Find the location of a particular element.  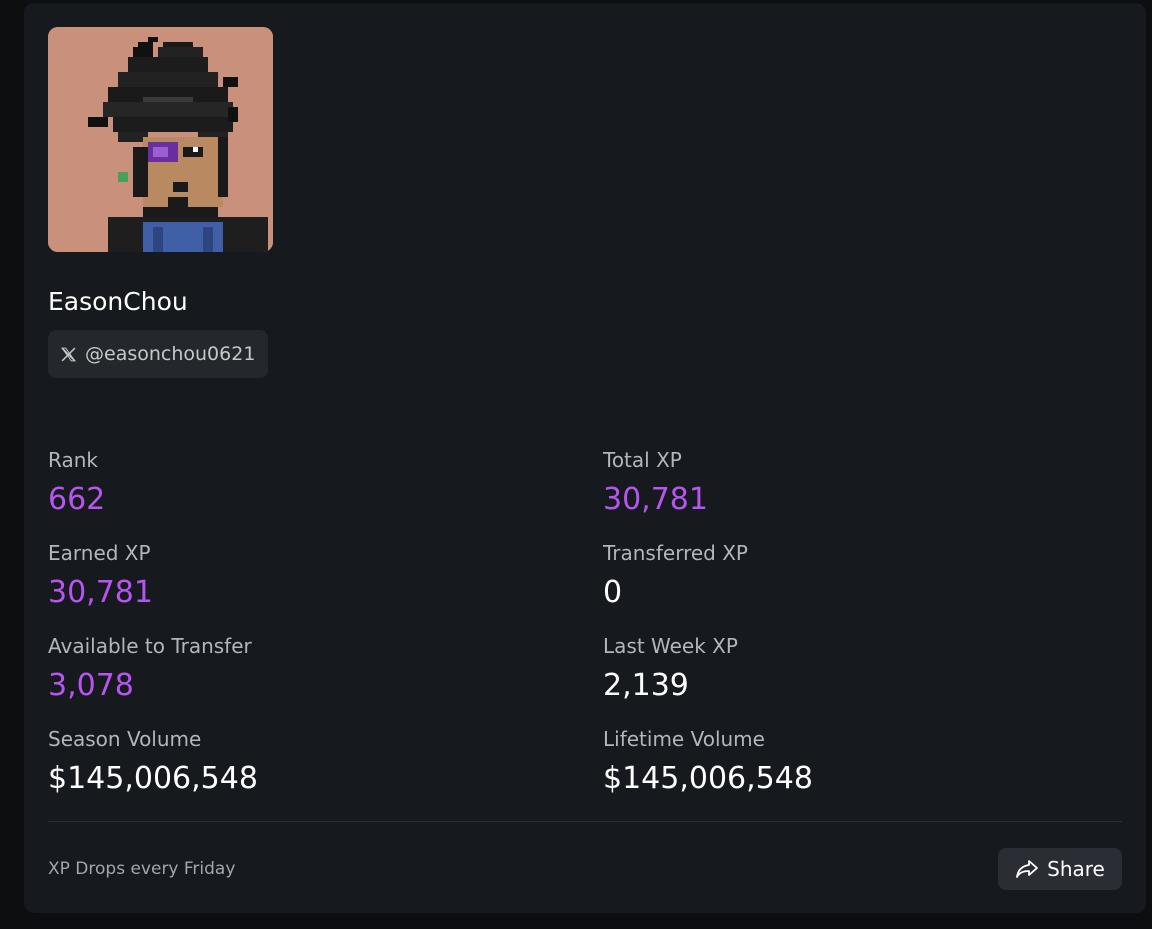

stat-value: 3,078 is located at coordinates (91, 685).